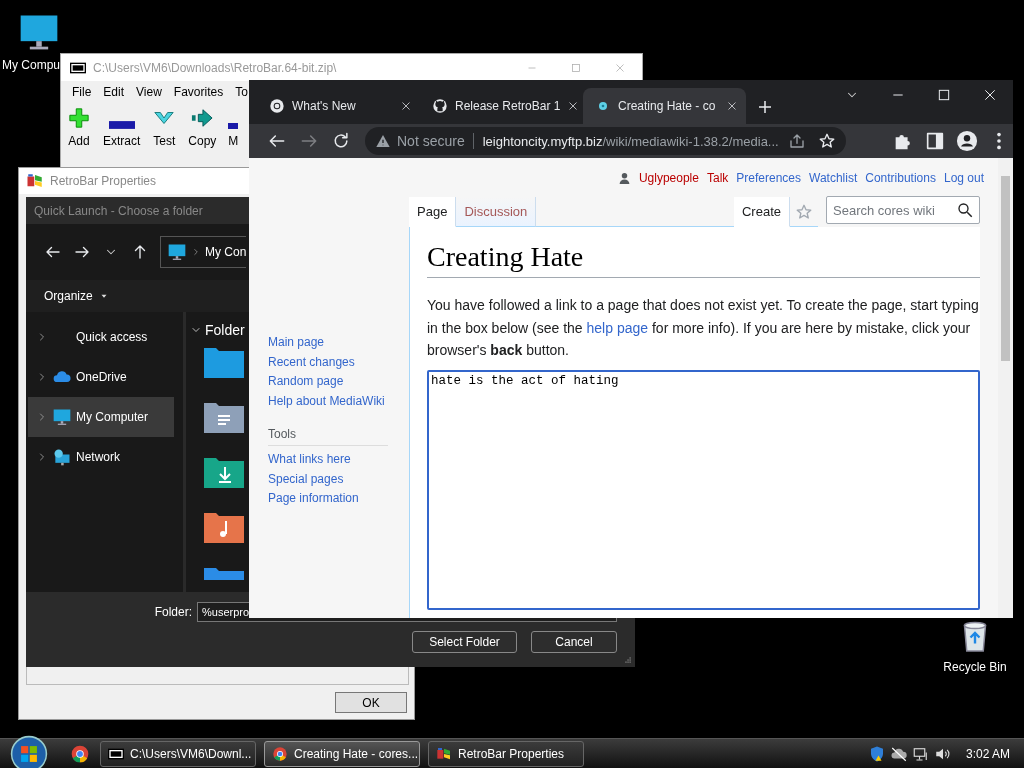  I want to click on organize-button: Organize, so click(76, 296).